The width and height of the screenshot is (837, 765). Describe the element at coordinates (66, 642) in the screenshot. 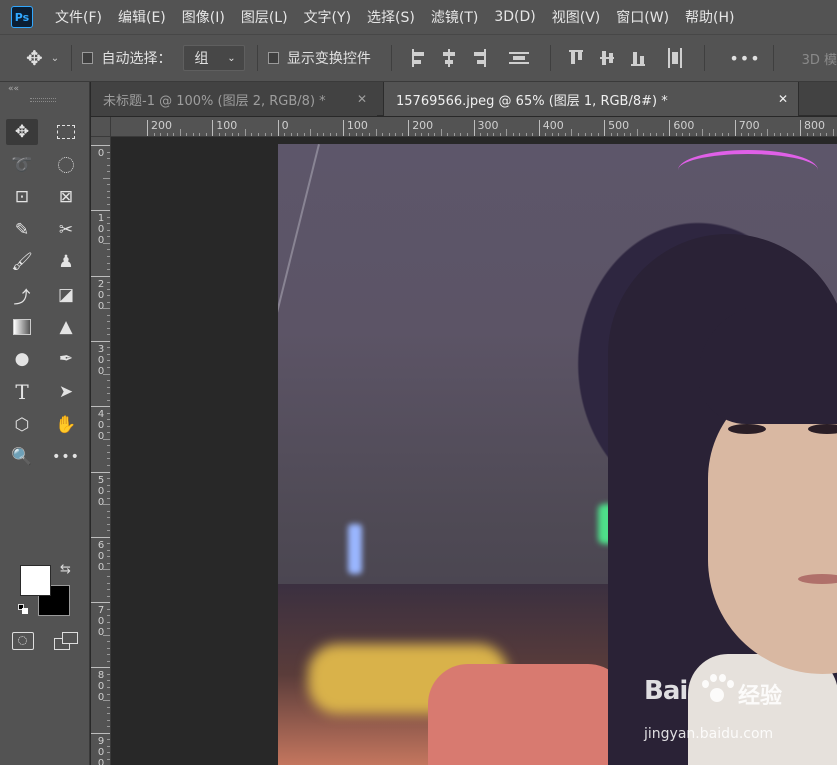

I see `screen-mode-icon` at that location.